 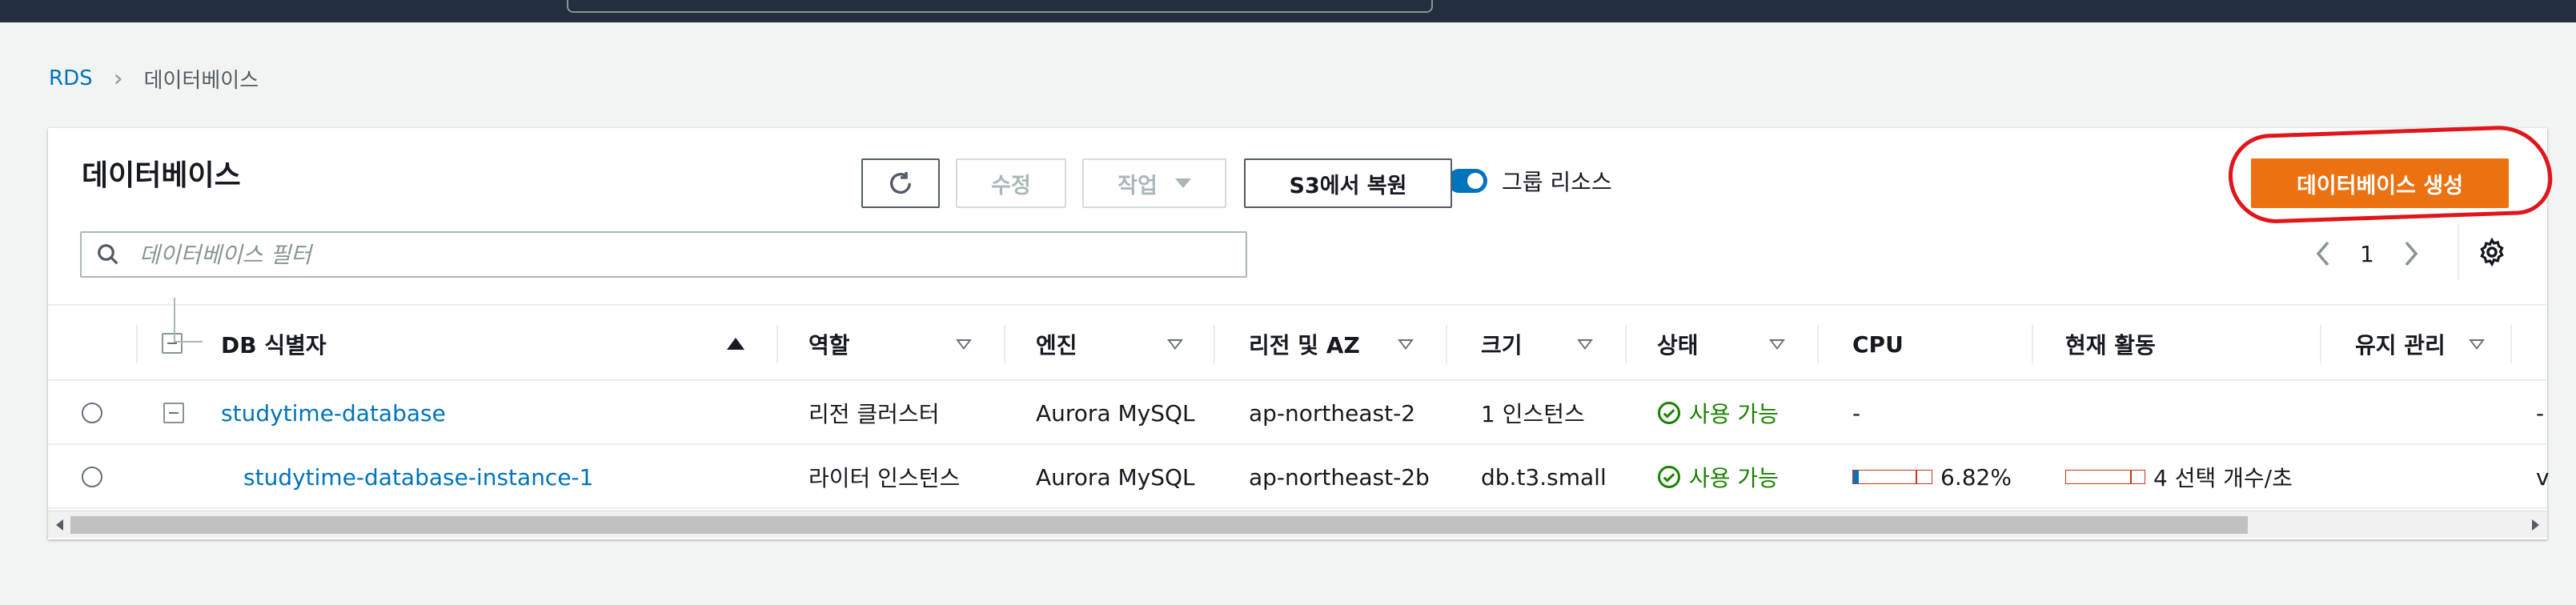 I want to click on global-search-input, so click(x=1000, y=6).